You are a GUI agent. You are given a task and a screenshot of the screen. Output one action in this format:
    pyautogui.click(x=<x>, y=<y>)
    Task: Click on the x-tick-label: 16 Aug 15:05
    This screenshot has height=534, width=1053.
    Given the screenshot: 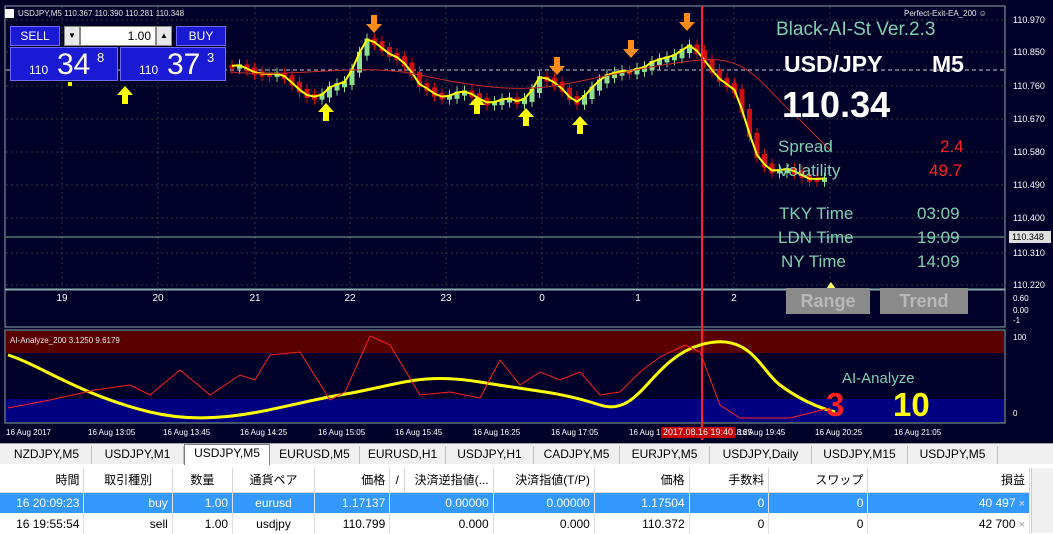 What is the action you would take?
    pyautogui.click(x=342, y=432)
    